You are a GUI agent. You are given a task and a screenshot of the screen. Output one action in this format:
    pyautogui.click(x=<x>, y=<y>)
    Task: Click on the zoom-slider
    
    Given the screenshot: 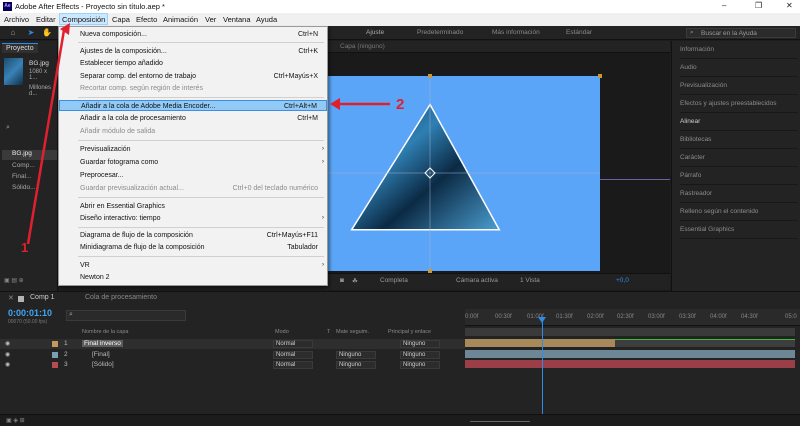 What is the action you would take?
    pyautogui.click(x=500, y=419)
    